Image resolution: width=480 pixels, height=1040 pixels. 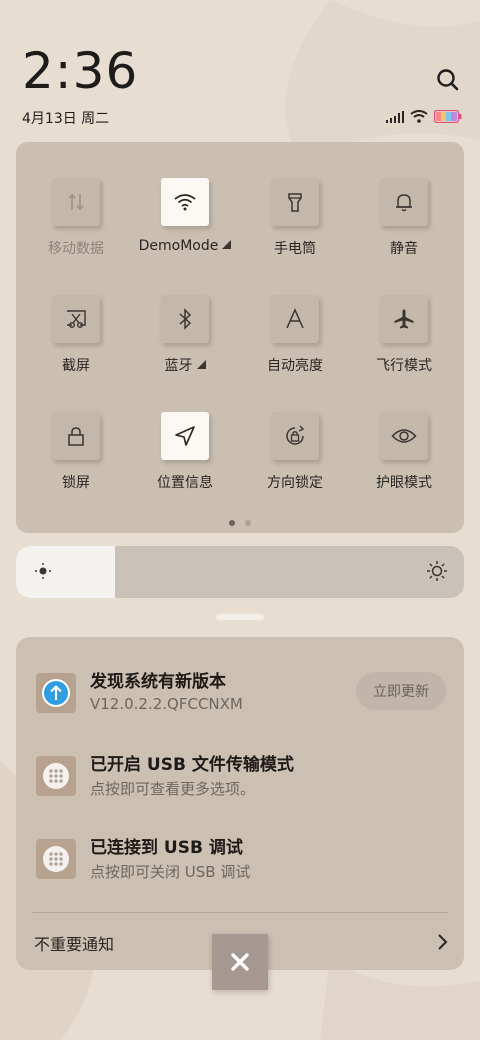 I want to click on tile-silent-button, so click(x=404, y=202).